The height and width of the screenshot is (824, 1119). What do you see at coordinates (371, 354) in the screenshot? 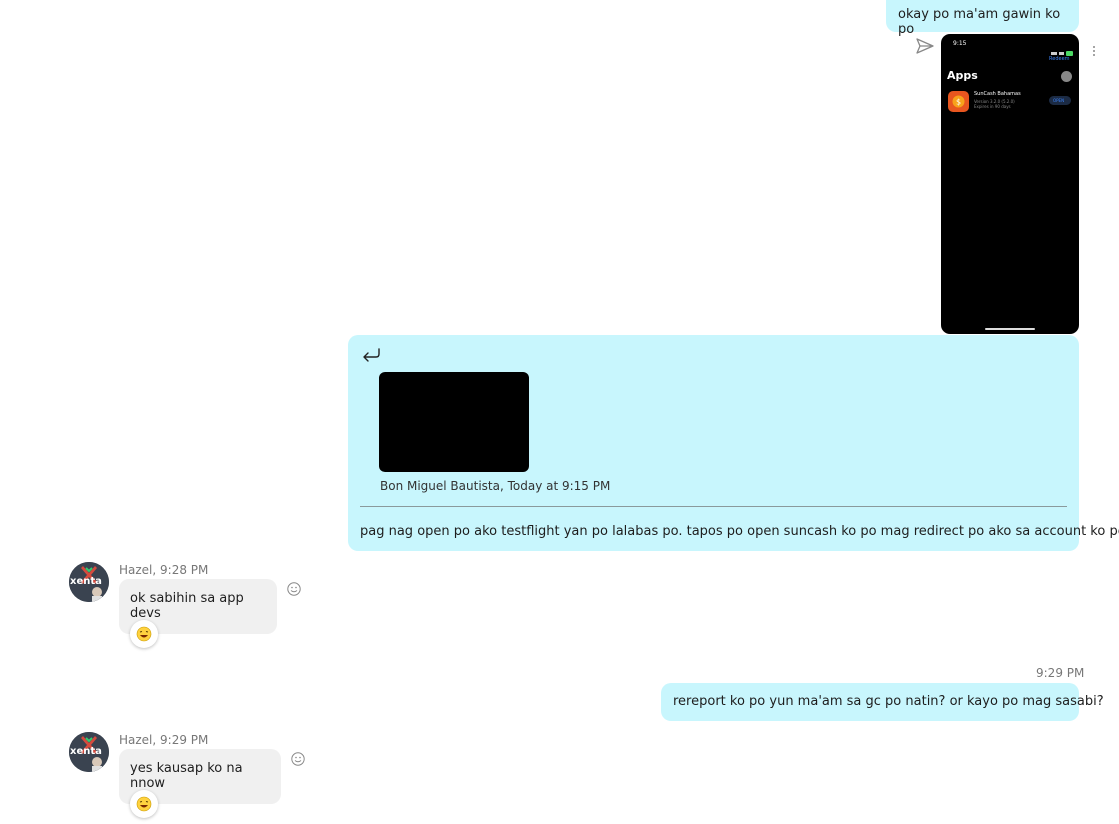
I see `reply-arrow-icon` at bounding box center [371, 354].